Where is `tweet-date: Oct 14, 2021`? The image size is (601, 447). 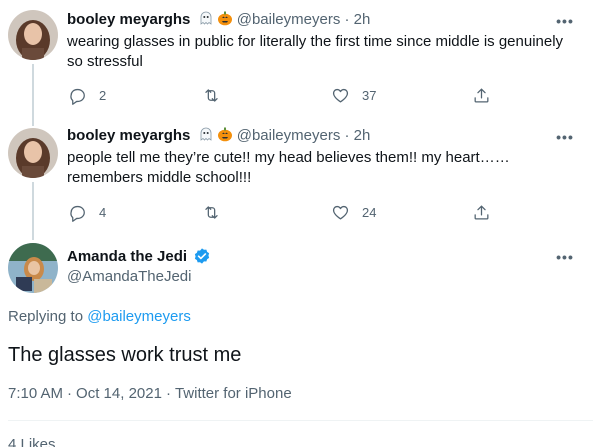 tweet-date: Oct 14, 2021 is located at coordinates (119, 393).